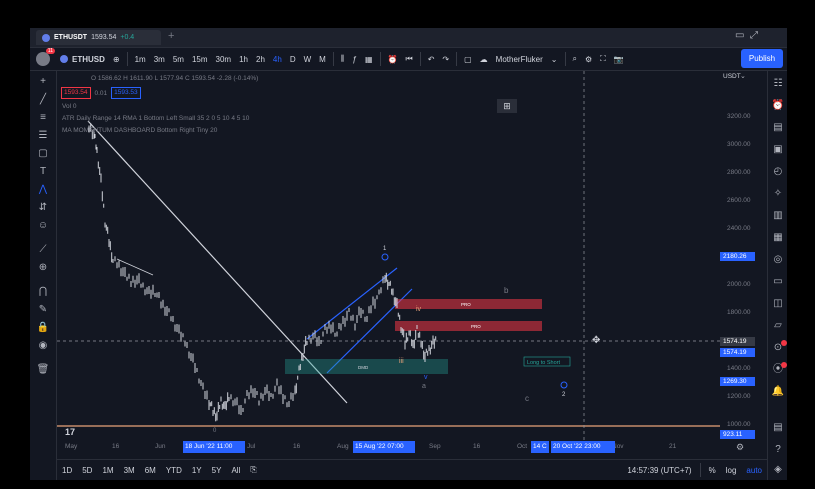 This screenshot has width=815, height=489. I want to click on undo-icon: ↶, so click(431, 59).